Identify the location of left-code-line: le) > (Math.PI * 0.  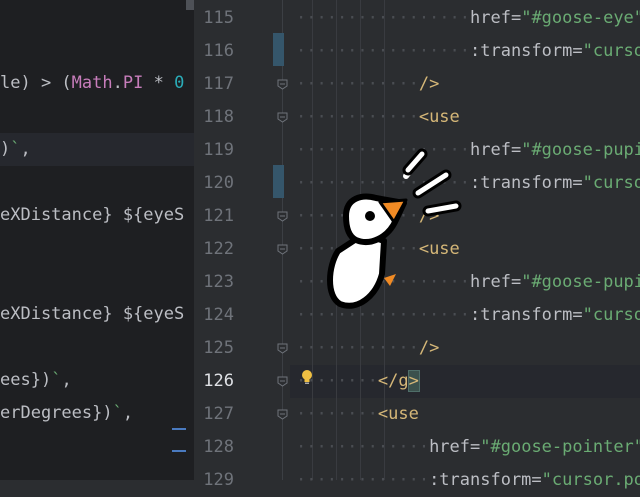
(92, 83).